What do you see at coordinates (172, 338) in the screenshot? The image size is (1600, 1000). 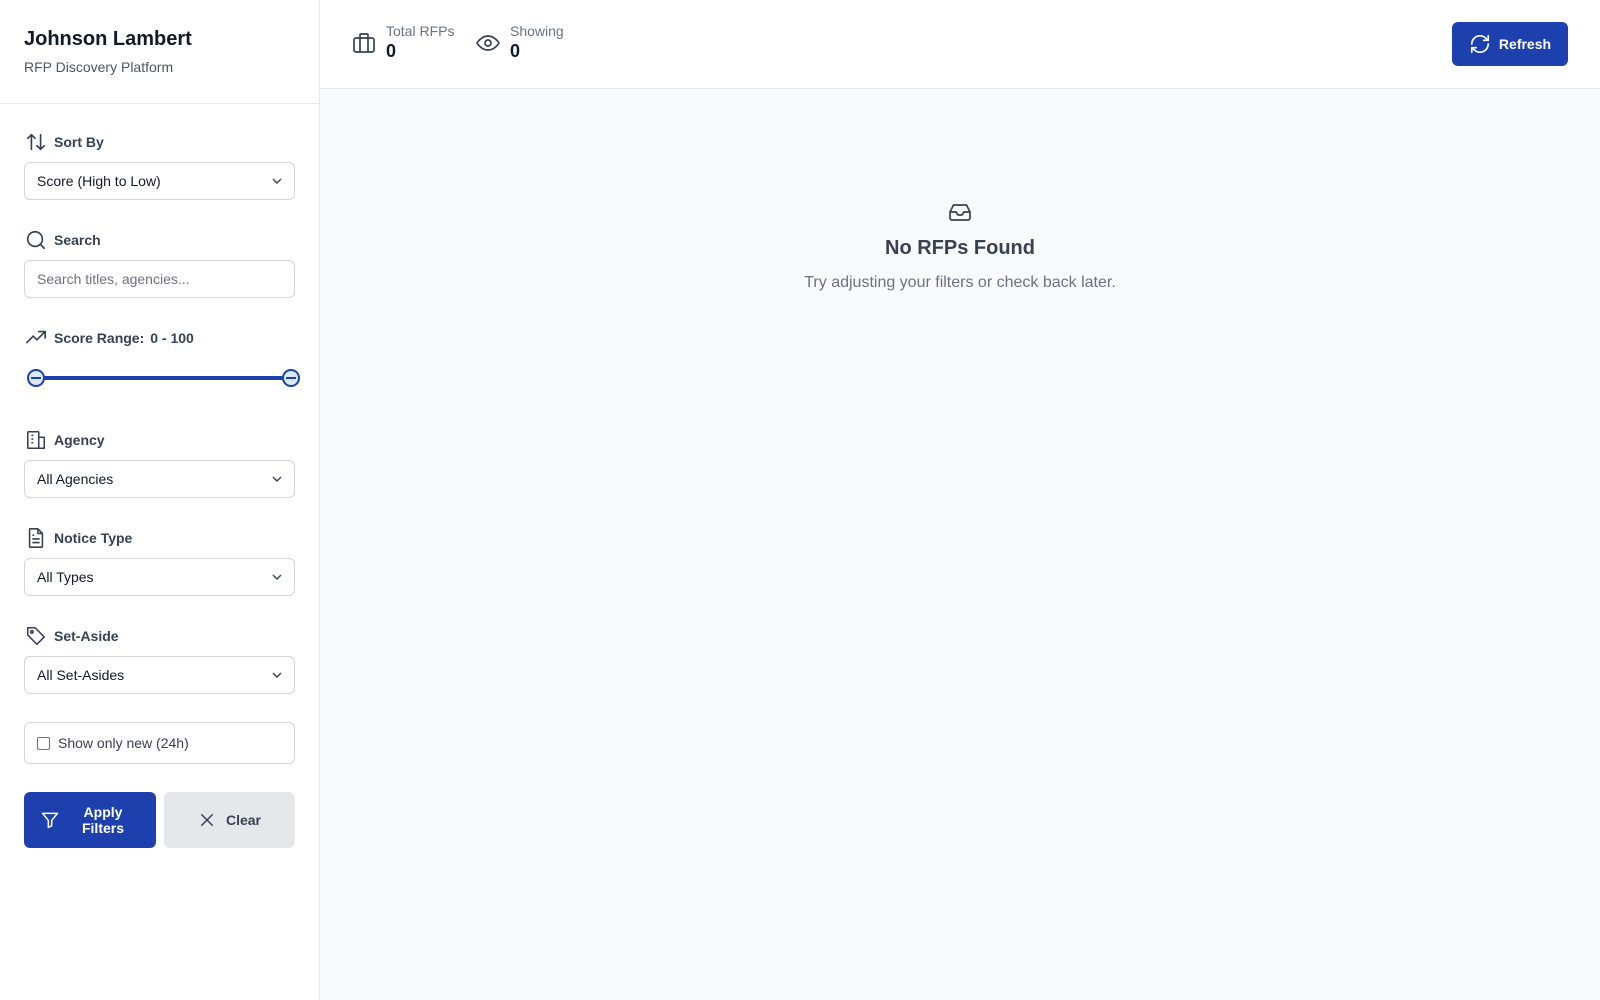 I see `score-range-value: 0 - 100` at bounding box center [172, 338].